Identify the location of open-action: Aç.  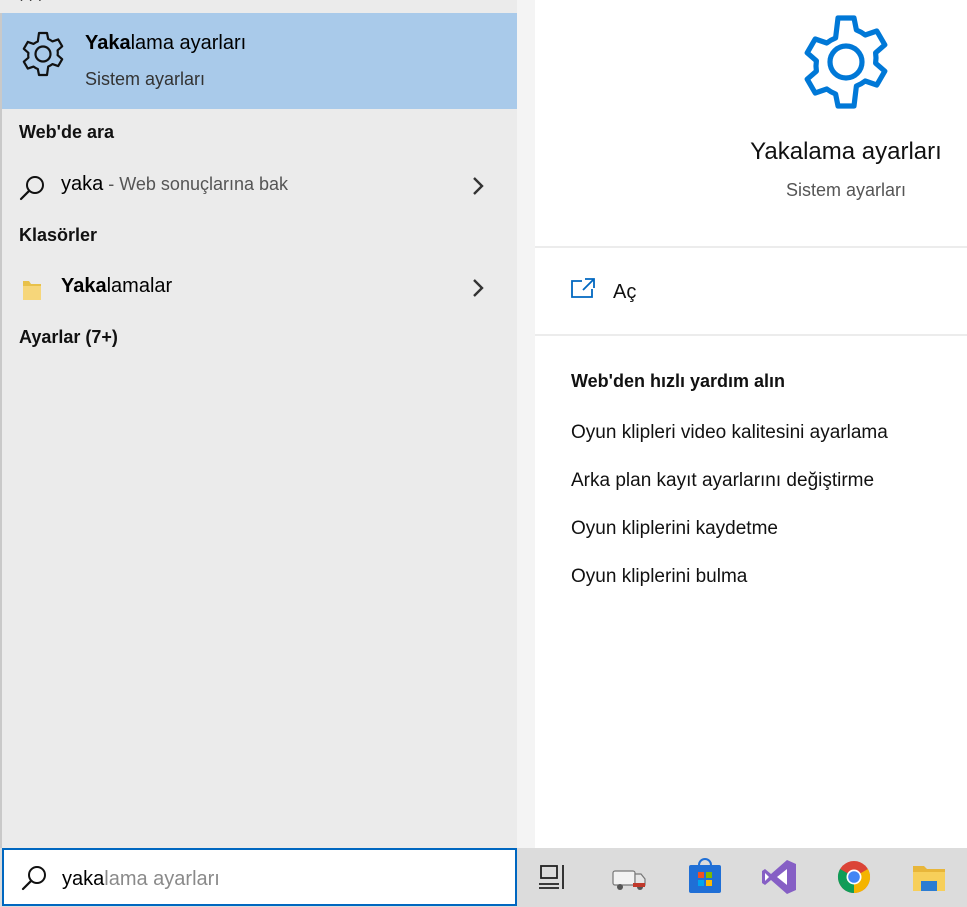
(760, 294).